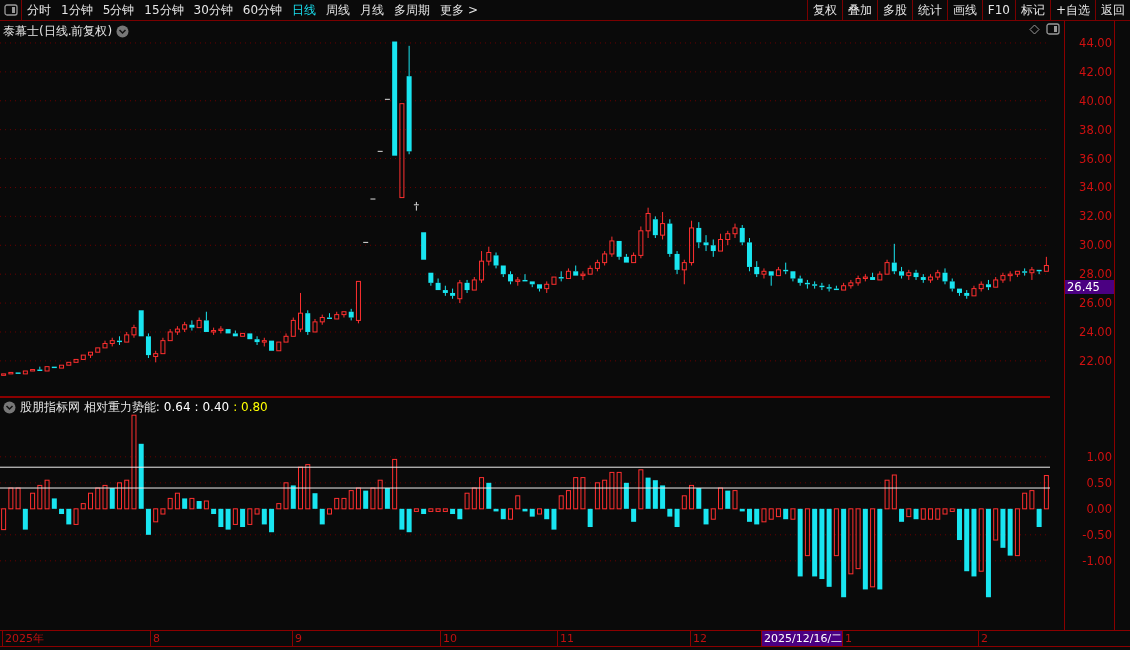  Describe the element at coordinates (212, 407) in the screenshot. I see `indicator-value: : 0.40` at that location.